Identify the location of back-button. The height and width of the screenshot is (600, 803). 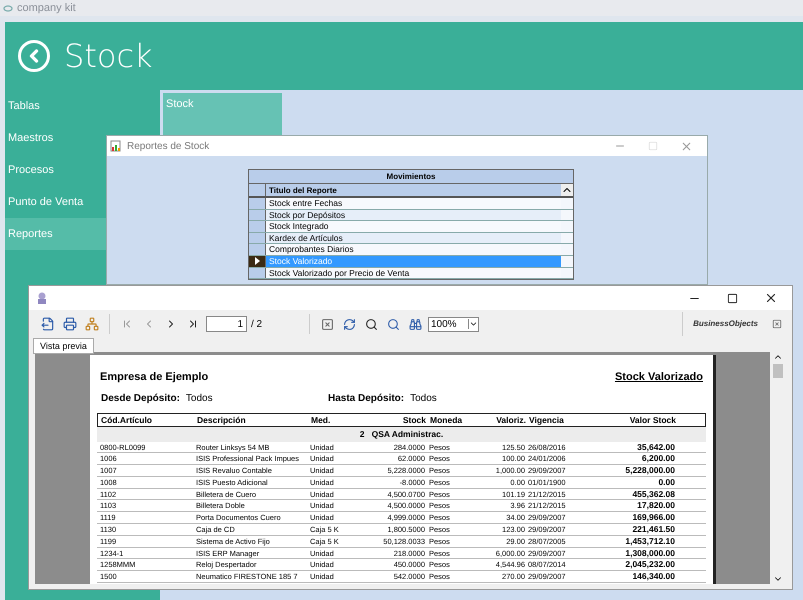
(34, 56).